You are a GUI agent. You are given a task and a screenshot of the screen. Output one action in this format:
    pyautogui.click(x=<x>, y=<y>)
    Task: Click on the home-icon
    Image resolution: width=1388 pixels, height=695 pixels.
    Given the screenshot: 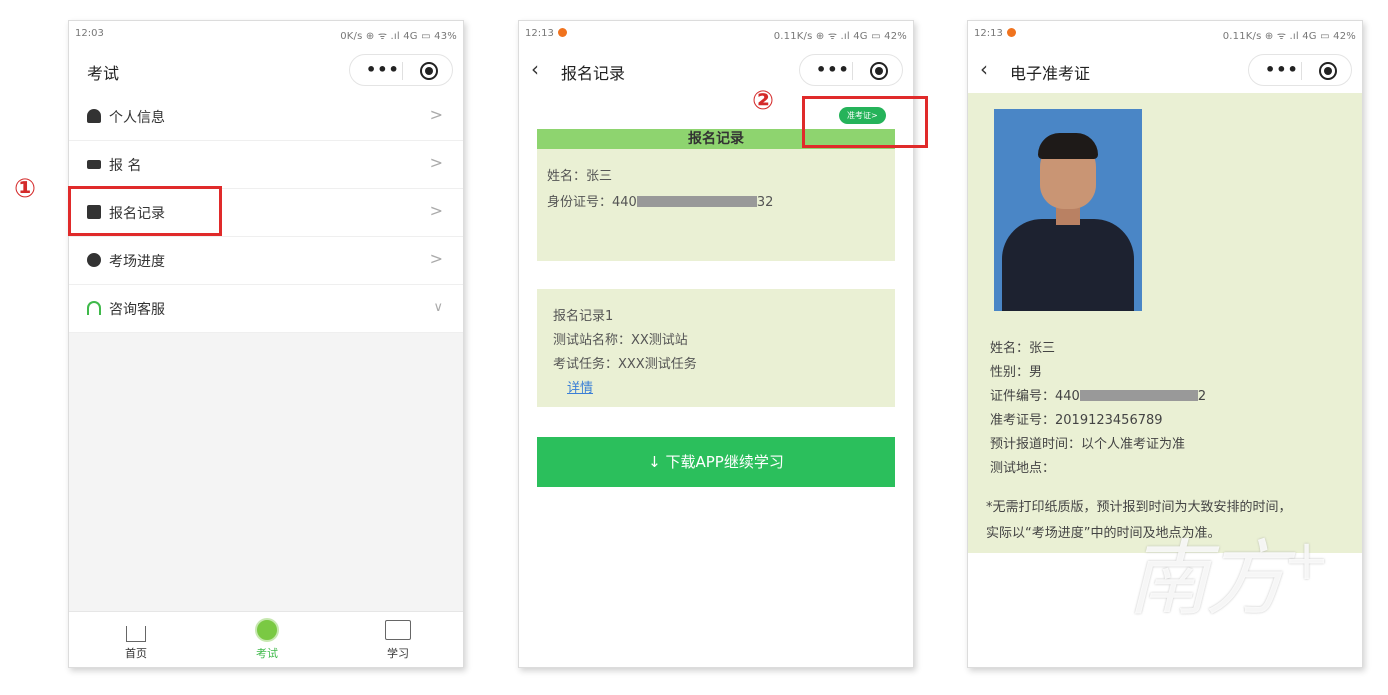 What is the action you would take?
    pyautogui.click(x=136, y=634)
    